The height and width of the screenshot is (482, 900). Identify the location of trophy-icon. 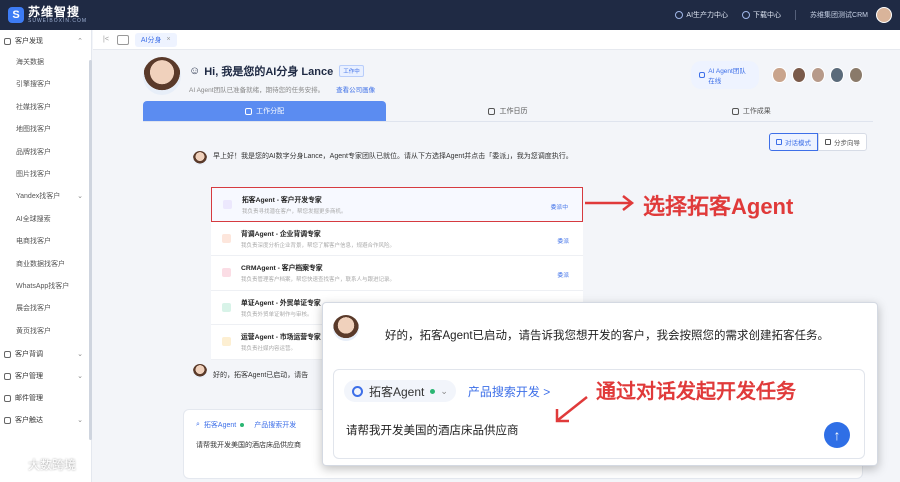
(735, 111).